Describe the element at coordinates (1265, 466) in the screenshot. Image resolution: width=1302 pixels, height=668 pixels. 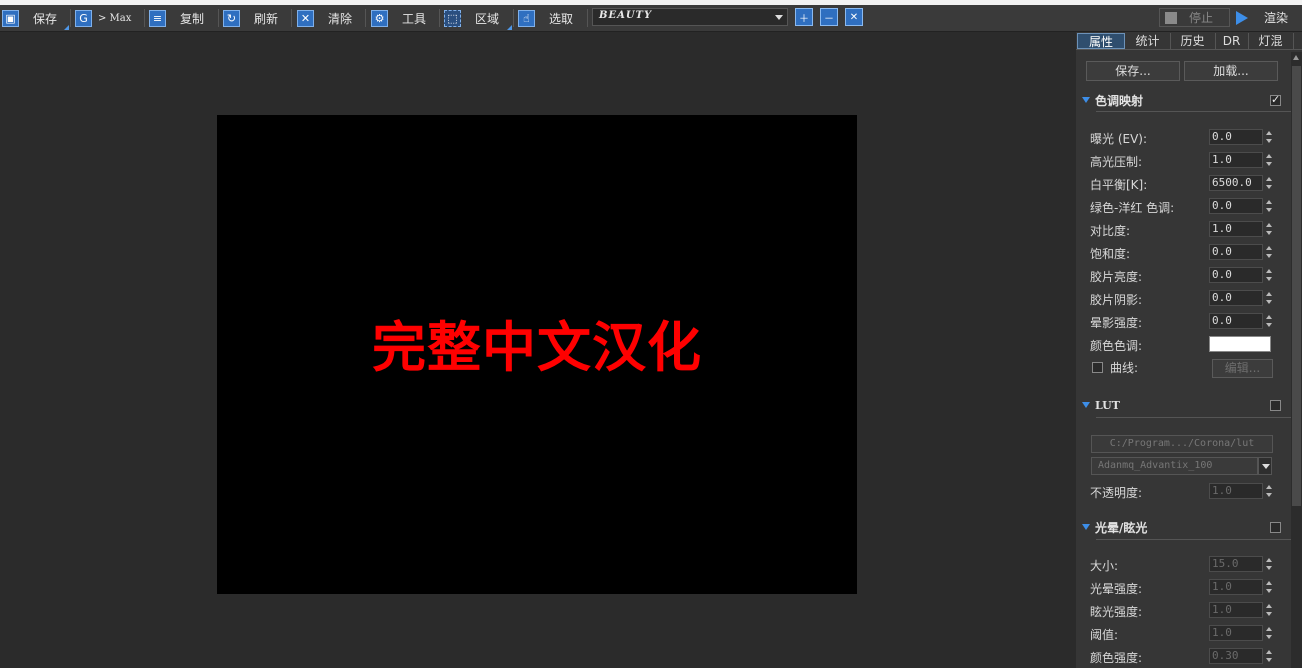
I see `lut-file-dropdown-icon` at that location.